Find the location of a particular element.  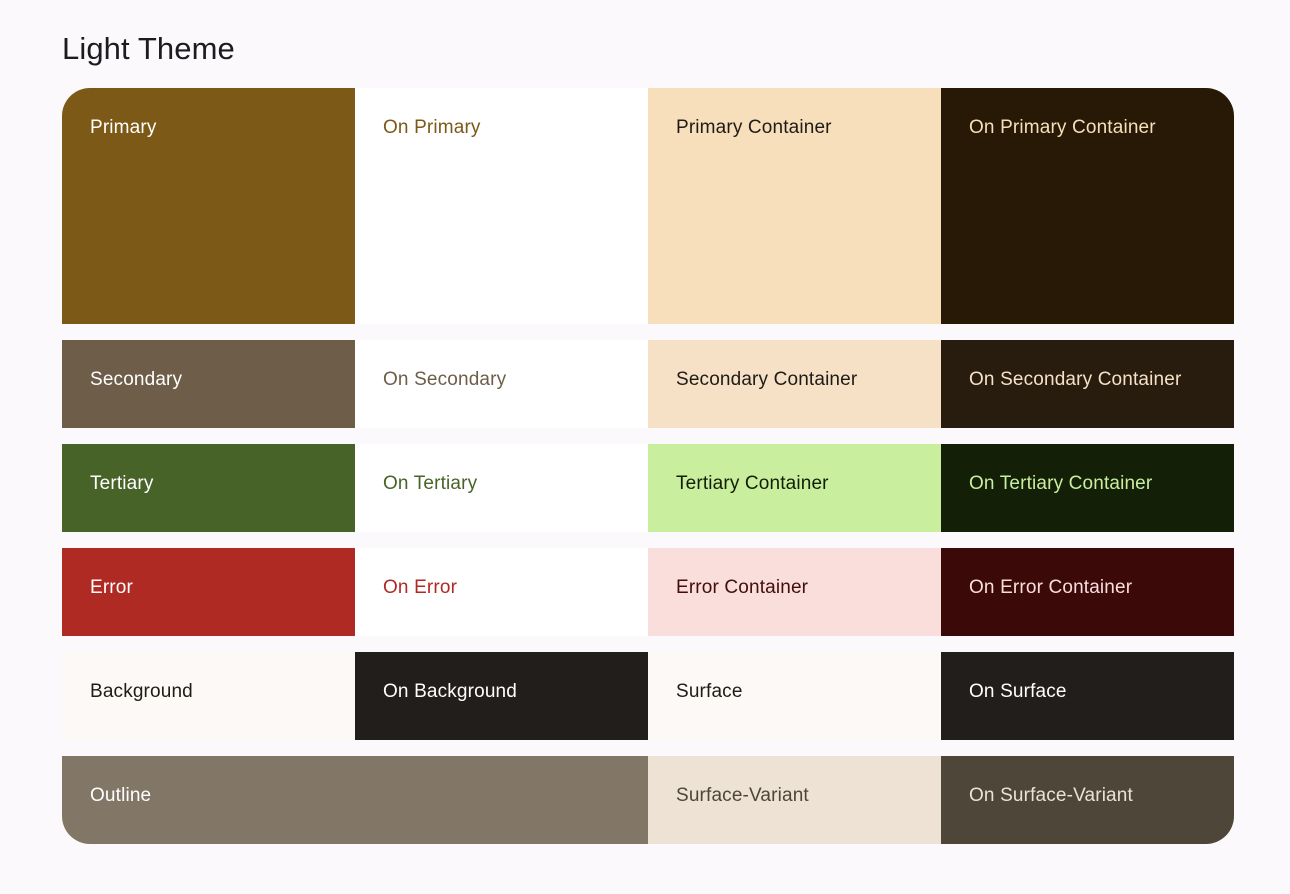

swatch-on-primary: On Primary is located at coordinates (501, 206).